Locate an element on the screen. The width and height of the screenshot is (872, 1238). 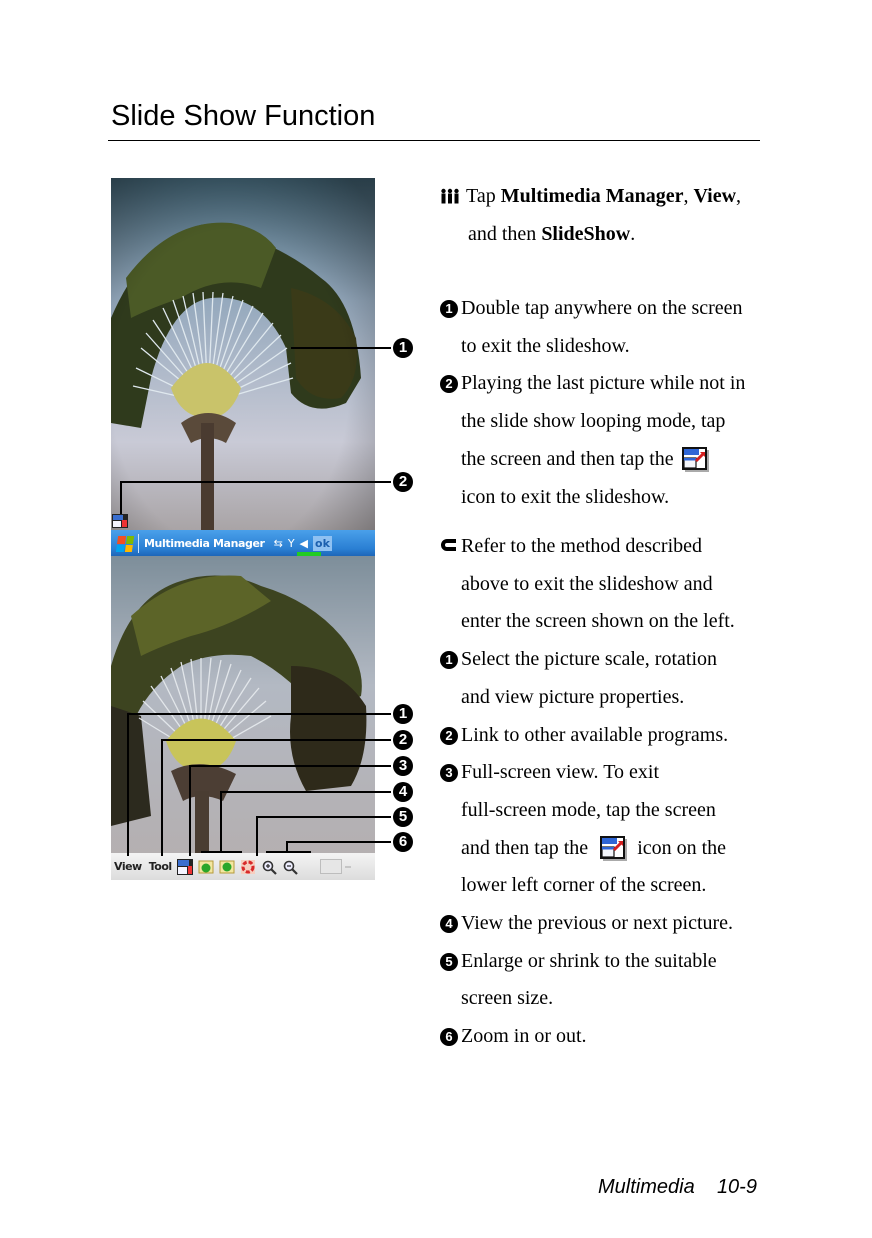
toolbar-item-4-line-1: View the previous or next picture. is located at coordinates (597, 923).